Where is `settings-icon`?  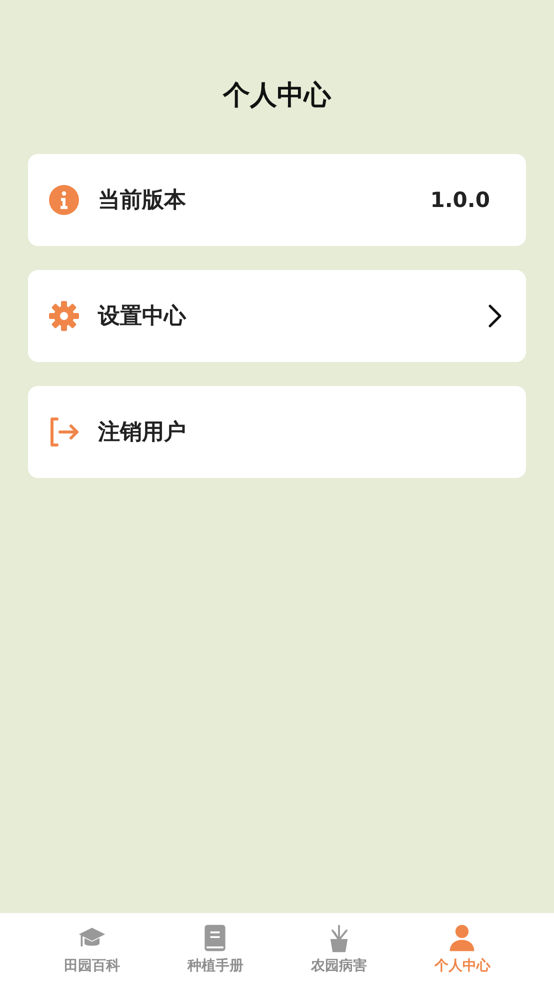
settings-icon is located at coordinates (64, 316).